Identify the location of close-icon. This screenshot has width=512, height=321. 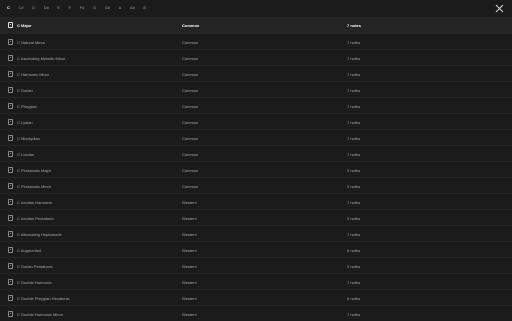
(499, 8).